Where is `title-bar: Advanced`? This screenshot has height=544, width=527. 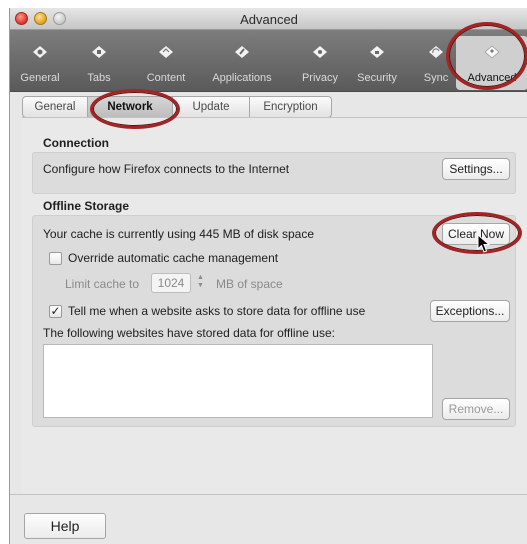
title-bar: Advanced is located at coordinates (268, 19).